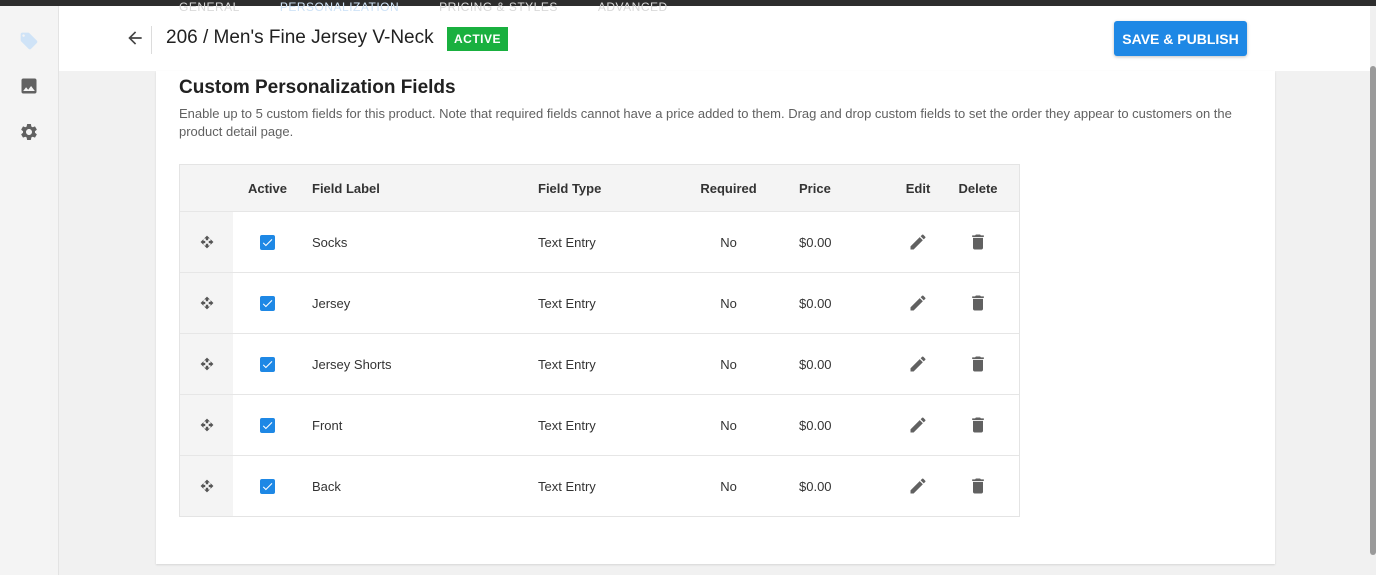  I want to click on image-icon, so click(29, 86).